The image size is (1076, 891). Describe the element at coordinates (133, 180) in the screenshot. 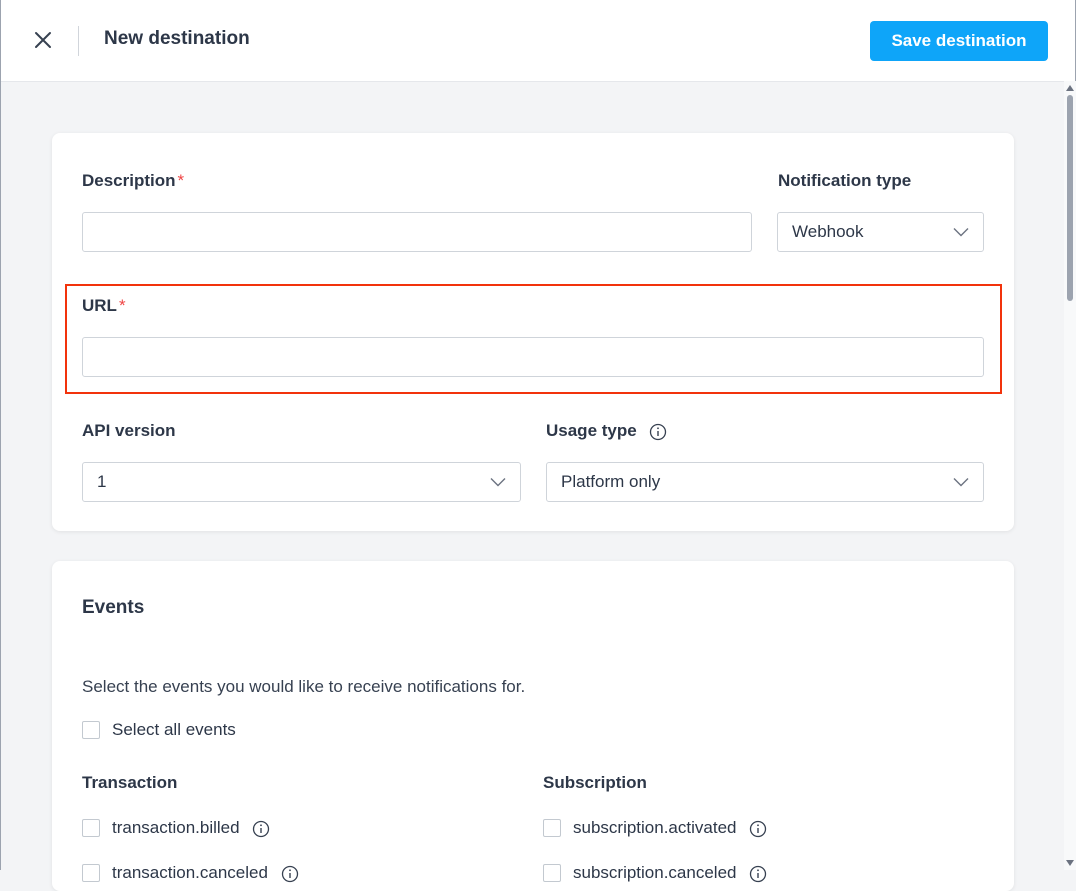

I see `description-label: Description *` at that location.